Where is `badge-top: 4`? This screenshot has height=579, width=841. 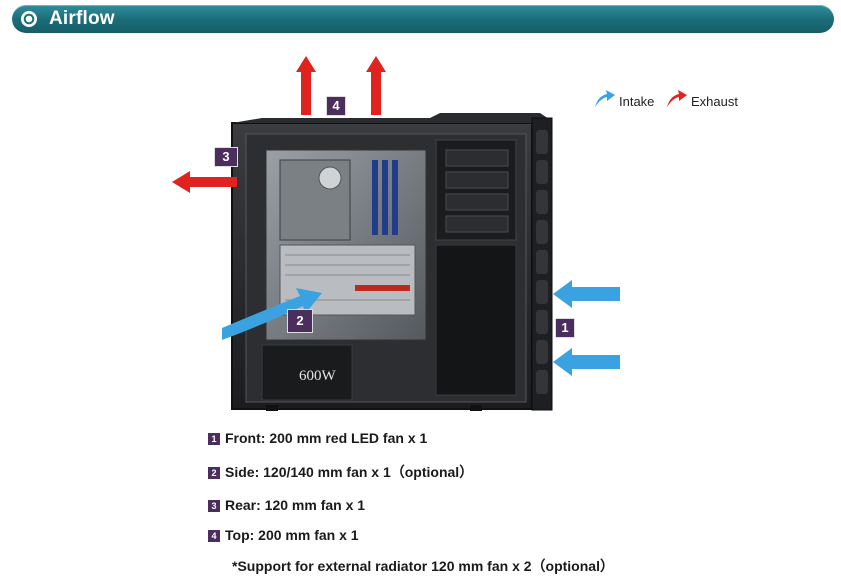 badge-top: 4 is located at coordinates (336, 106).